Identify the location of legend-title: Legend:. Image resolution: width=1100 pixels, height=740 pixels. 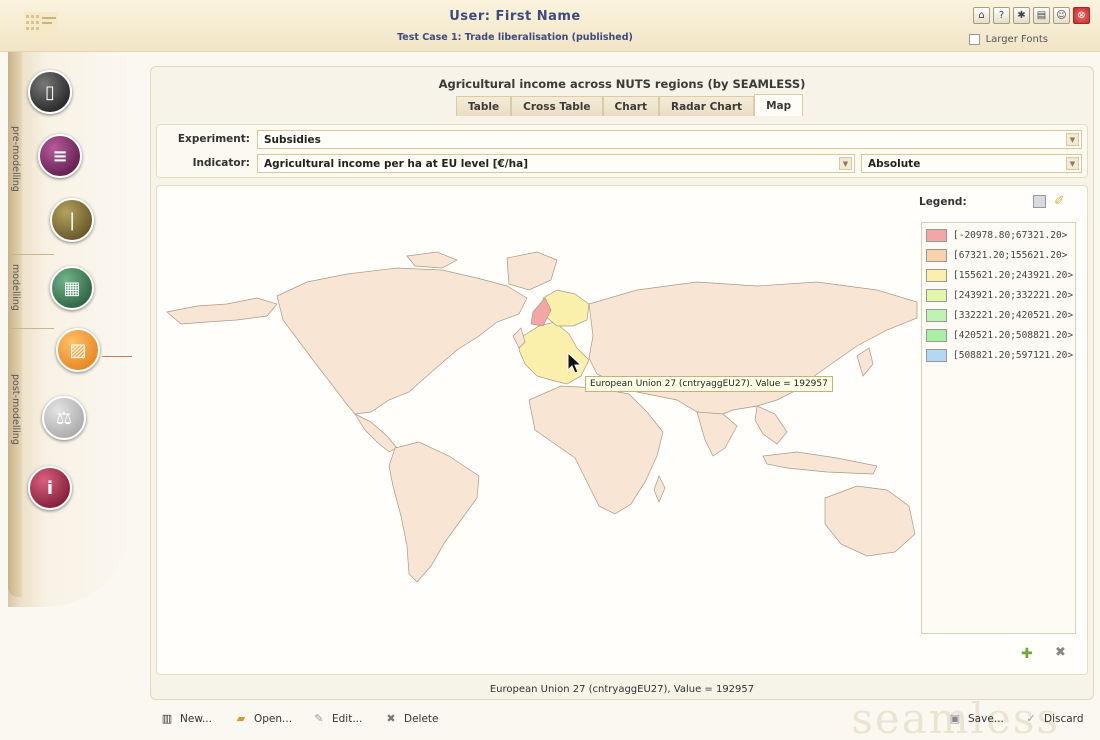
(943, 202).